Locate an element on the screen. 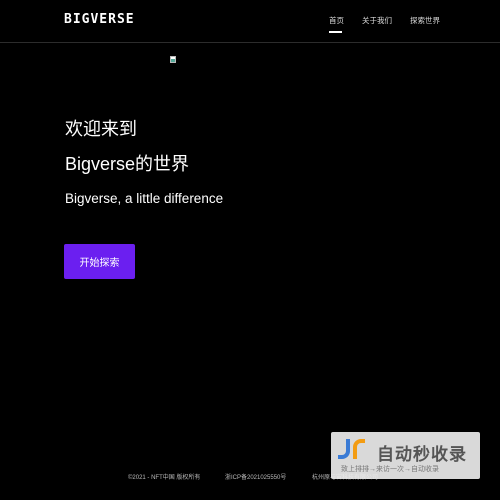 The height and width of the screenshot is (500, 500). hero-heading-line1: 欢迎来到 is located at coordinates (101, 129).